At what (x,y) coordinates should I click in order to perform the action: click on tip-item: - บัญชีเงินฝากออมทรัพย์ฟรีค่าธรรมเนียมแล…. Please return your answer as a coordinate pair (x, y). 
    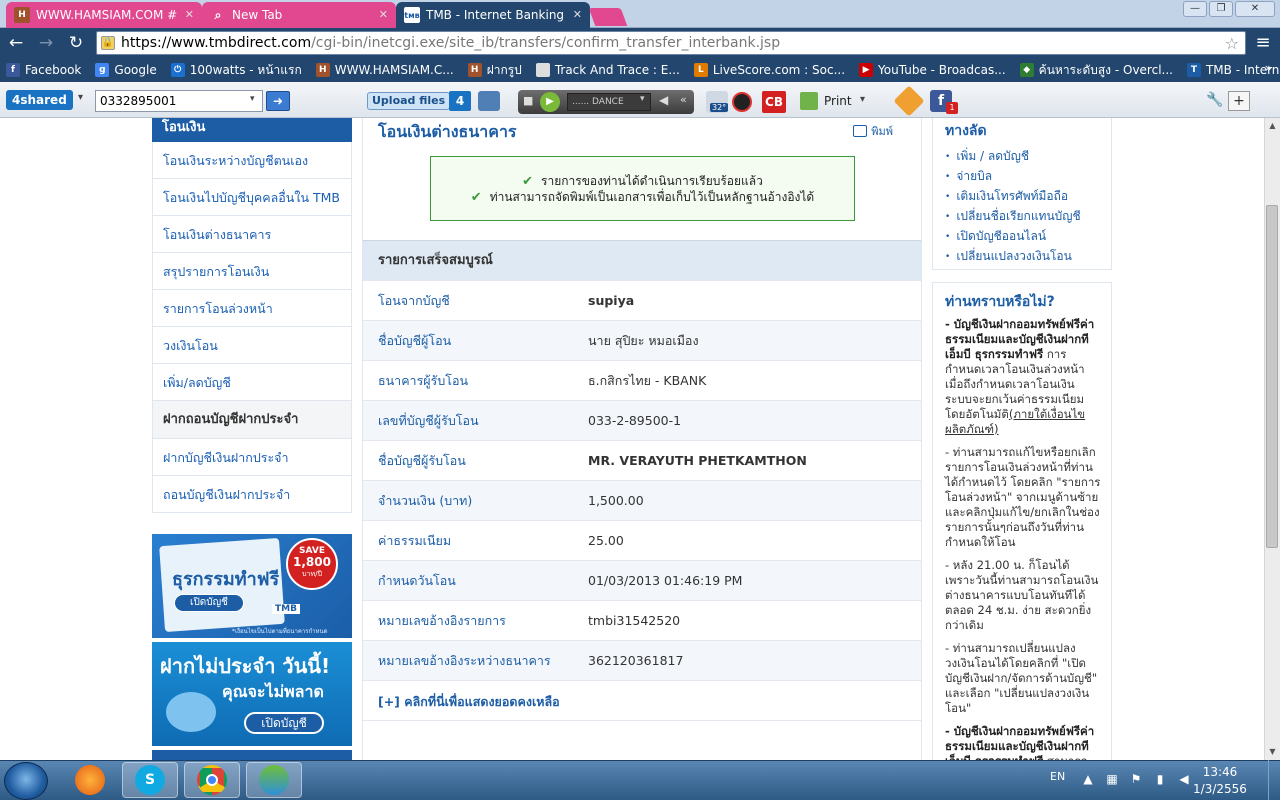
    Looking at the image, I should click on (1022, 377).